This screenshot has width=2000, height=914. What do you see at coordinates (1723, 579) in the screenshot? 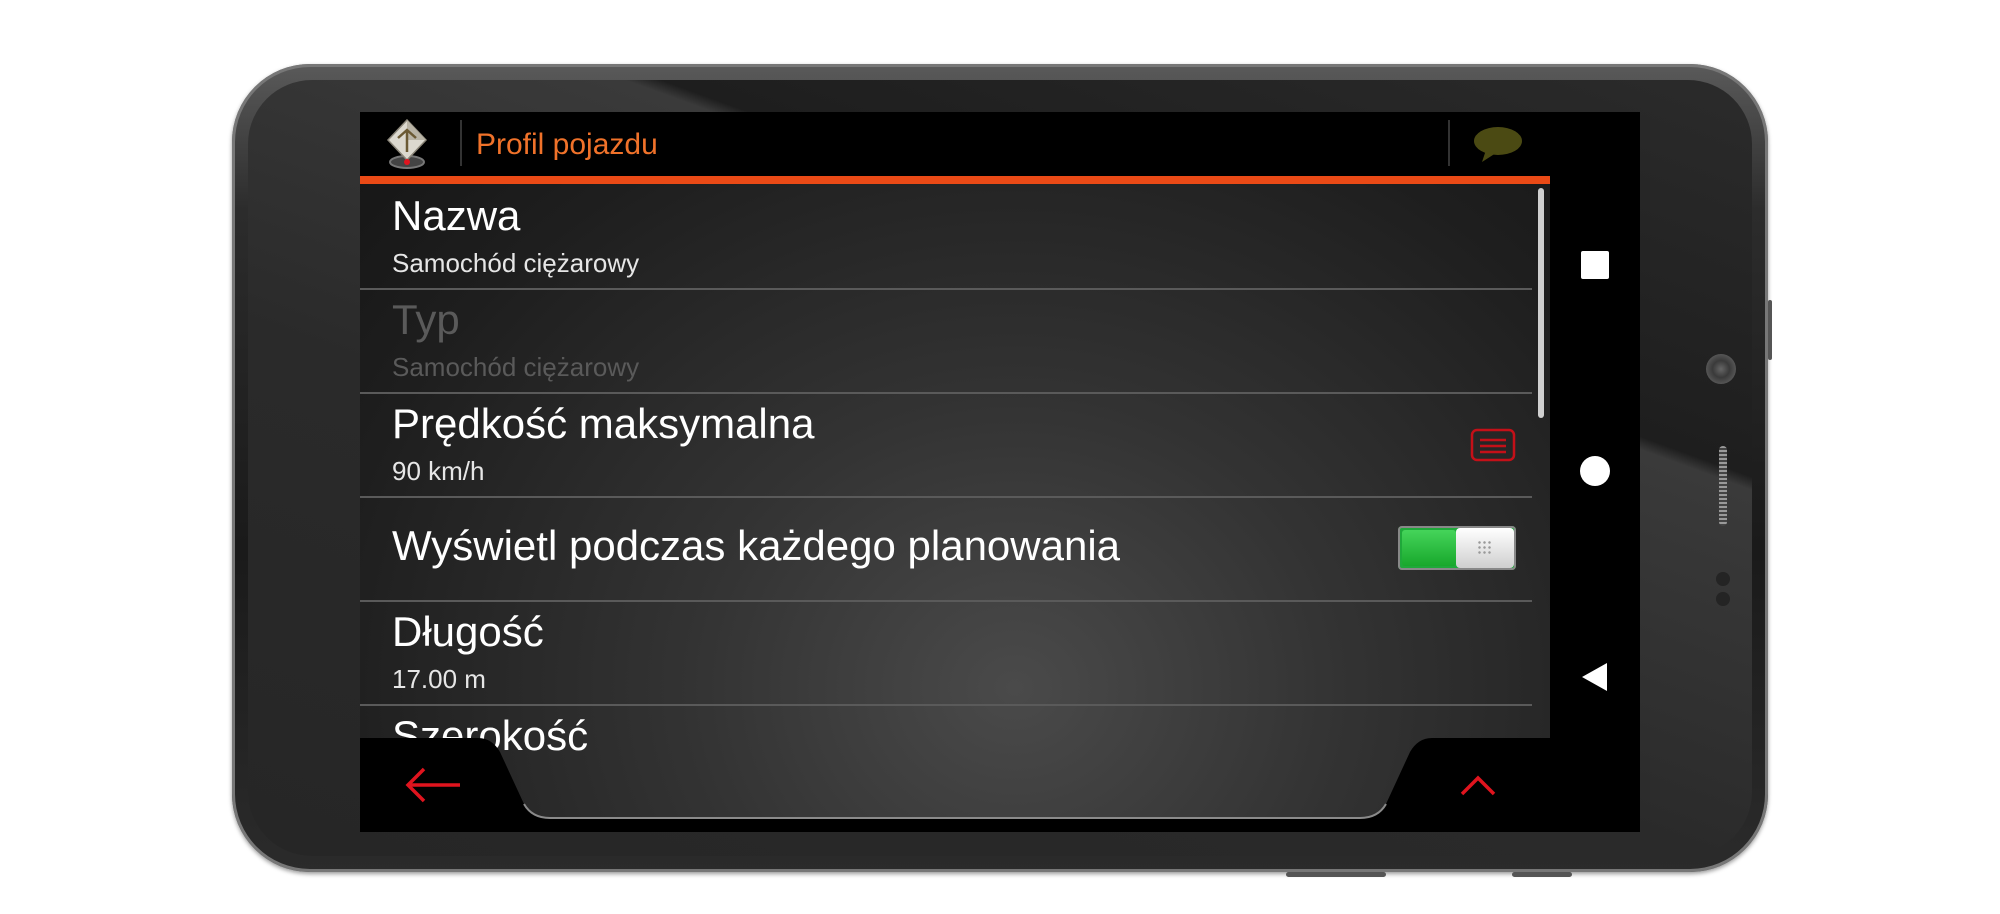
I see `proximity-sensor` at bounding box center [1723, 579].